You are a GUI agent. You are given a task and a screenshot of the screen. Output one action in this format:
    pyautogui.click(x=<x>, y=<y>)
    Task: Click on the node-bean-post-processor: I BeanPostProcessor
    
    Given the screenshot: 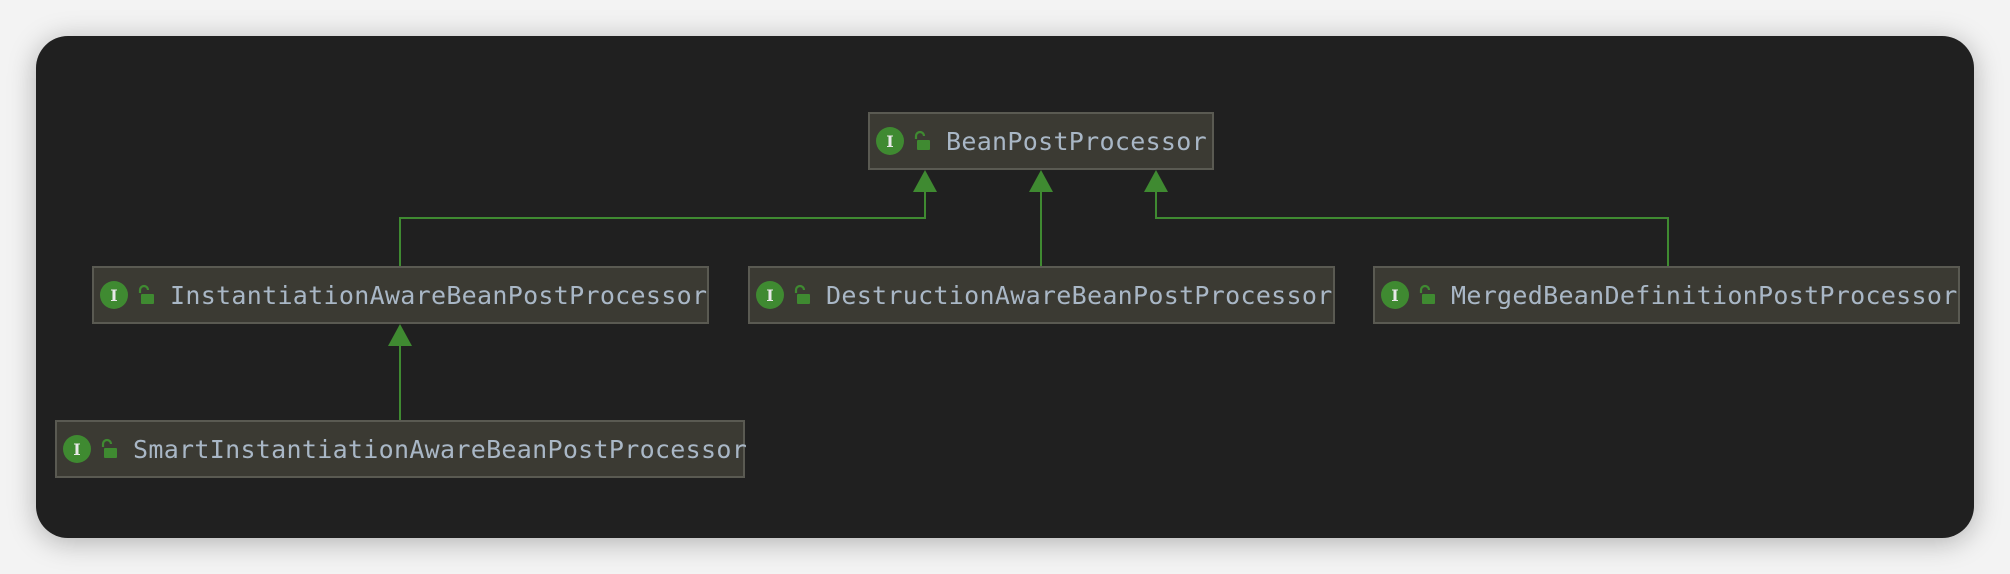 What is the action you would take?
    pyautogui.click(x=1041, y=141)
    